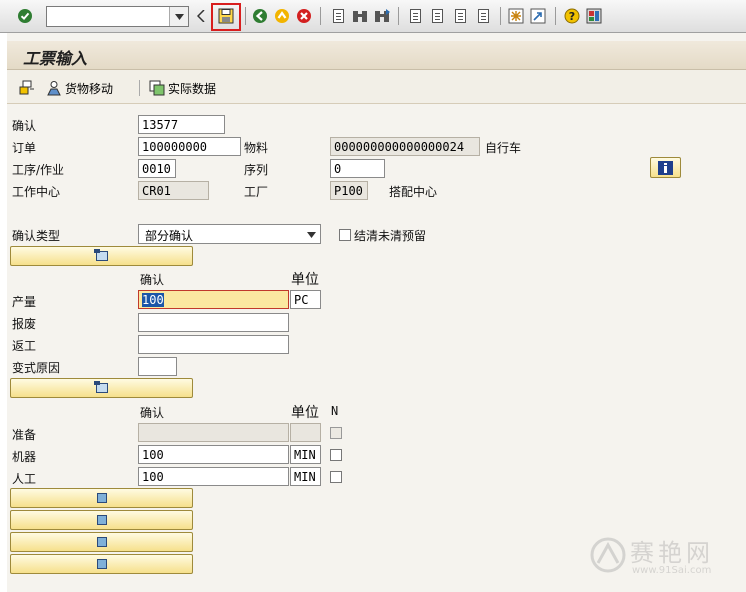 This screenshot has height=592, width=746. What do you see at coordinates (413, 192) in the screenshot?
I see `plant-description: 搭配中心` at bounding box center [413, 192].